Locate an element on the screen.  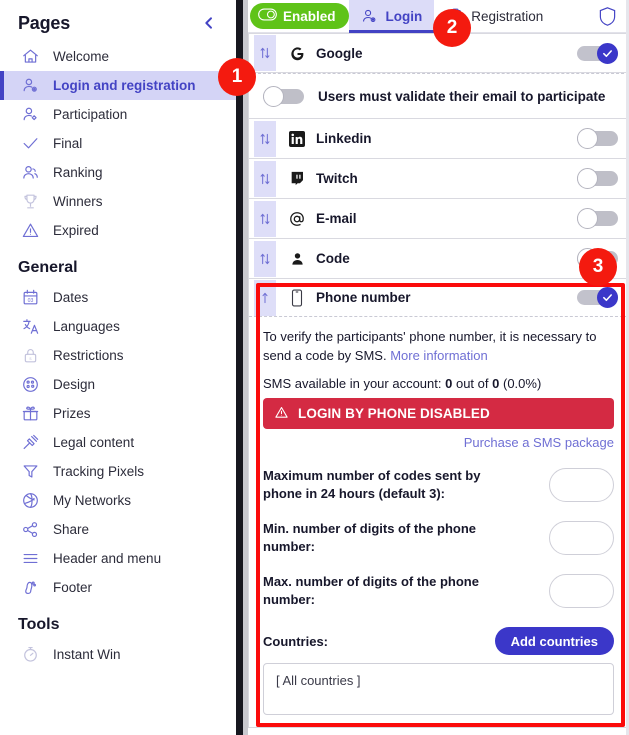
sidebar-item-tracking-pixels: Tracking Pixels is located at coordinates (118, 471).